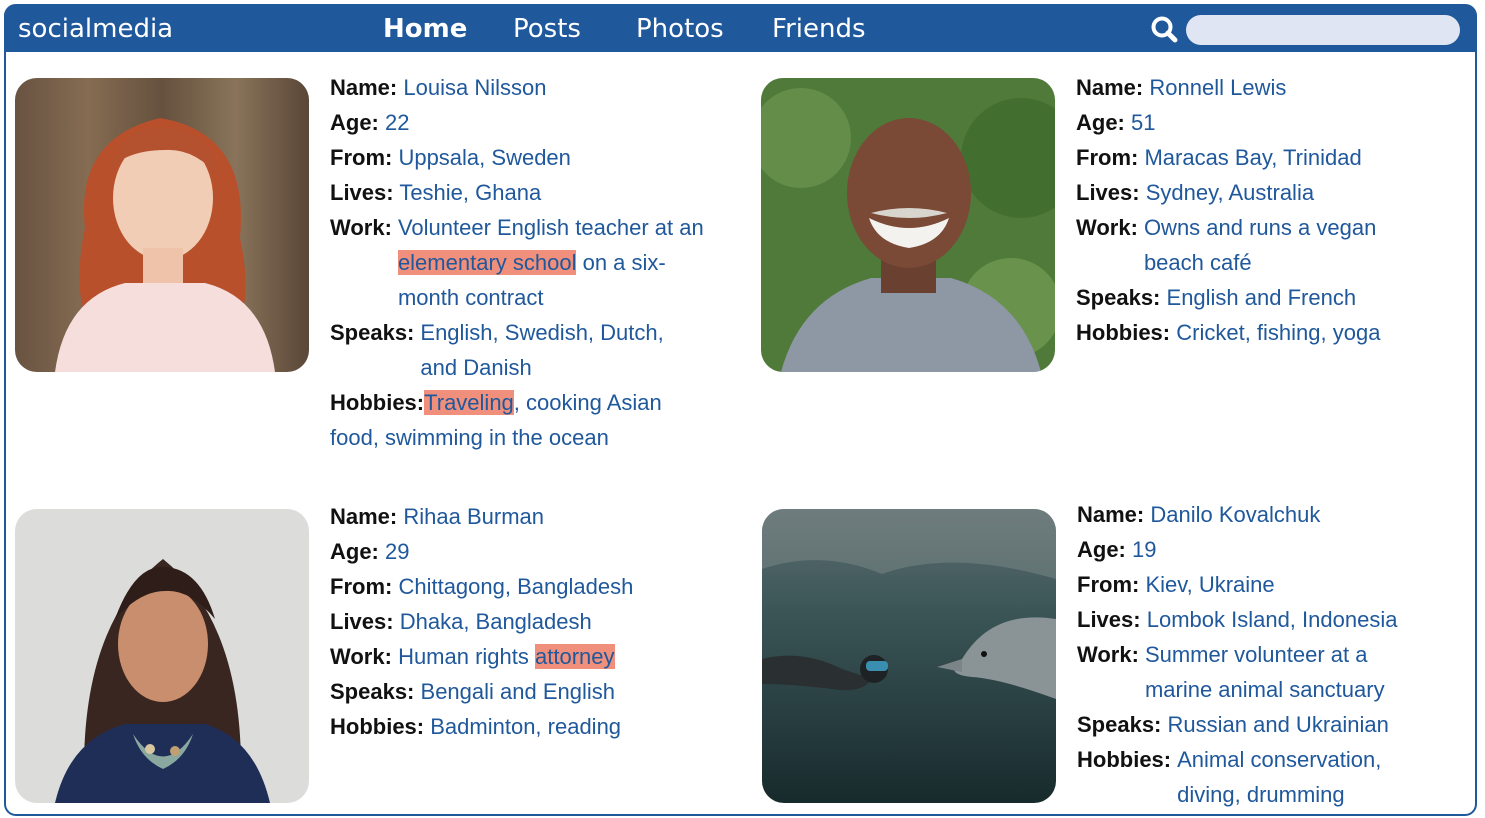 This screenshot has width=1485, height=818. I want to click on speaks-value: English and French, so click(1261, 297).